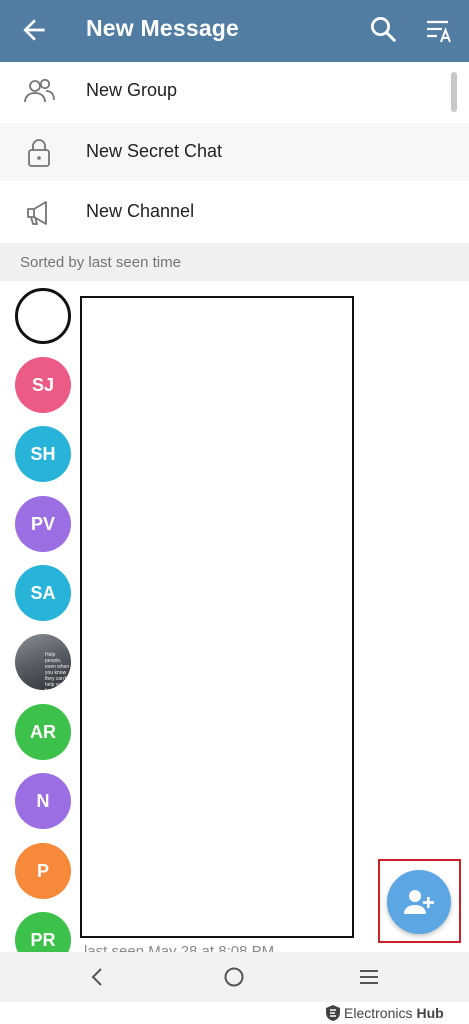  I want to click on search-icon, so click(383, 29).